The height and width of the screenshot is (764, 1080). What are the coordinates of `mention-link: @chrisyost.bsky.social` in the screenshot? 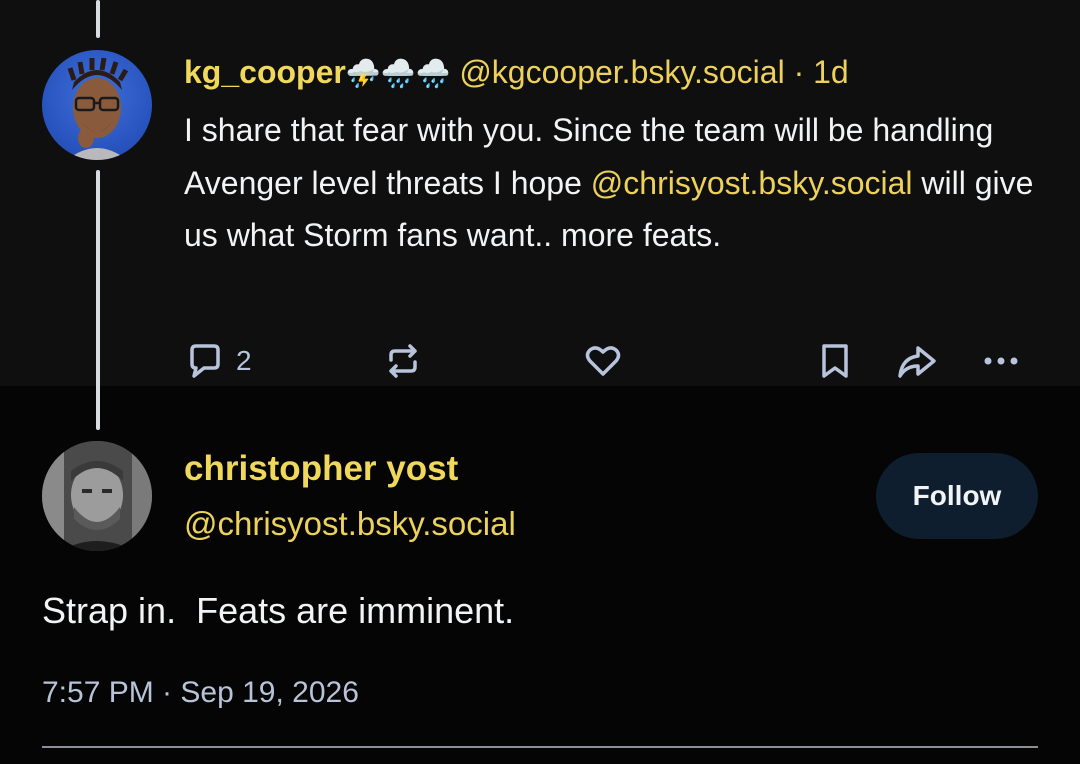 It's located at (752, 183).